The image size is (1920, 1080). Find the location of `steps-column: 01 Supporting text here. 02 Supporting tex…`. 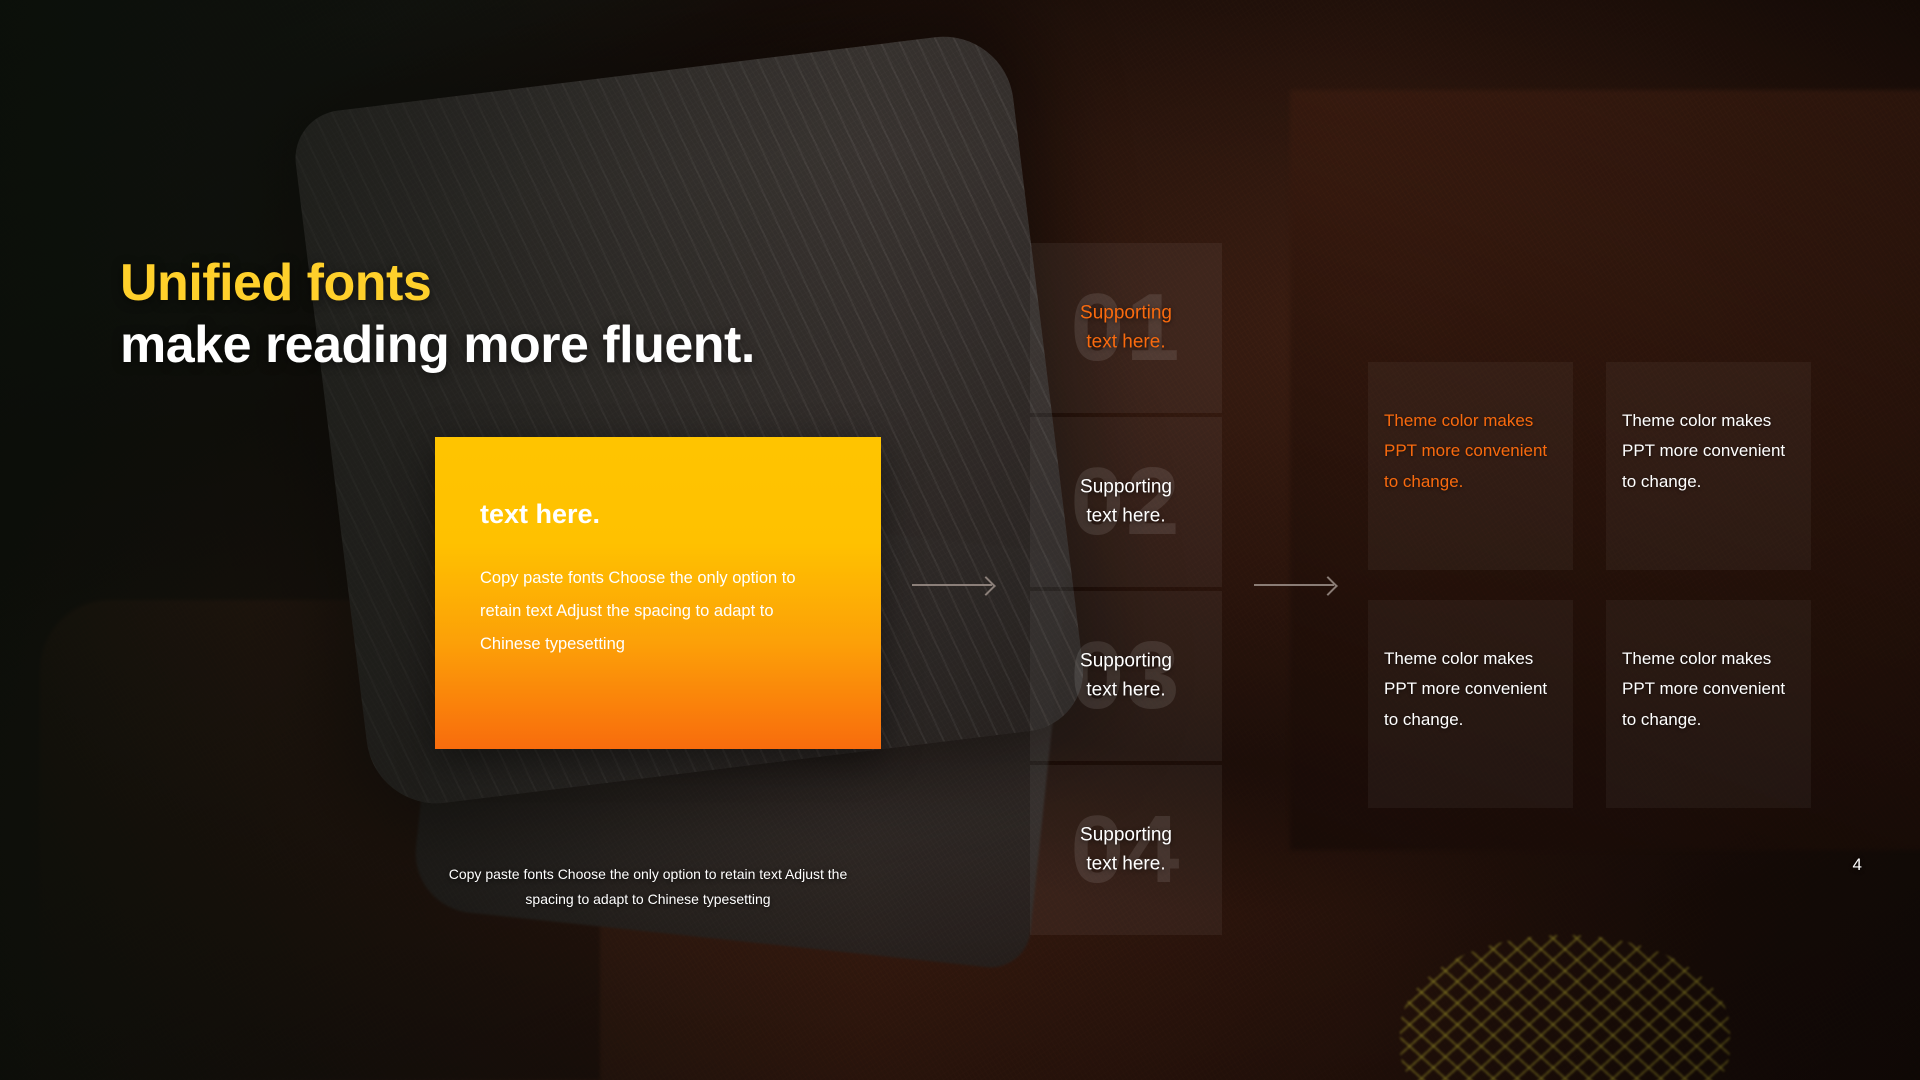

steps-column: 01 Supporting text here. 02 Supporting tex… is located at coordinates (1126, 591).